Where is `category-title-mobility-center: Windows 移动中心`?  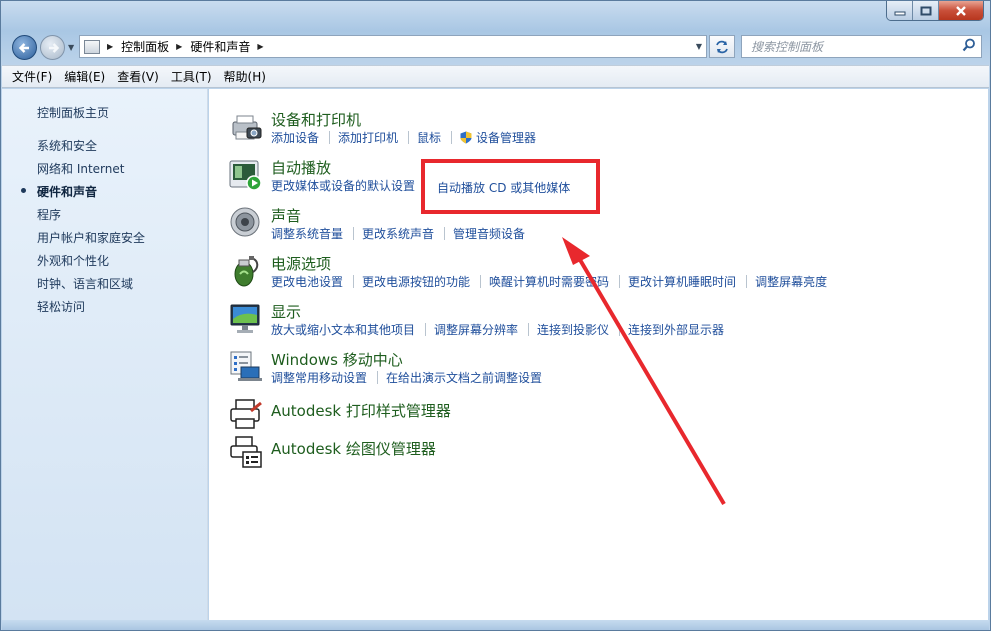 category-title-mobility-center: Windows 移动中心 is located at coordinates (337, 359).